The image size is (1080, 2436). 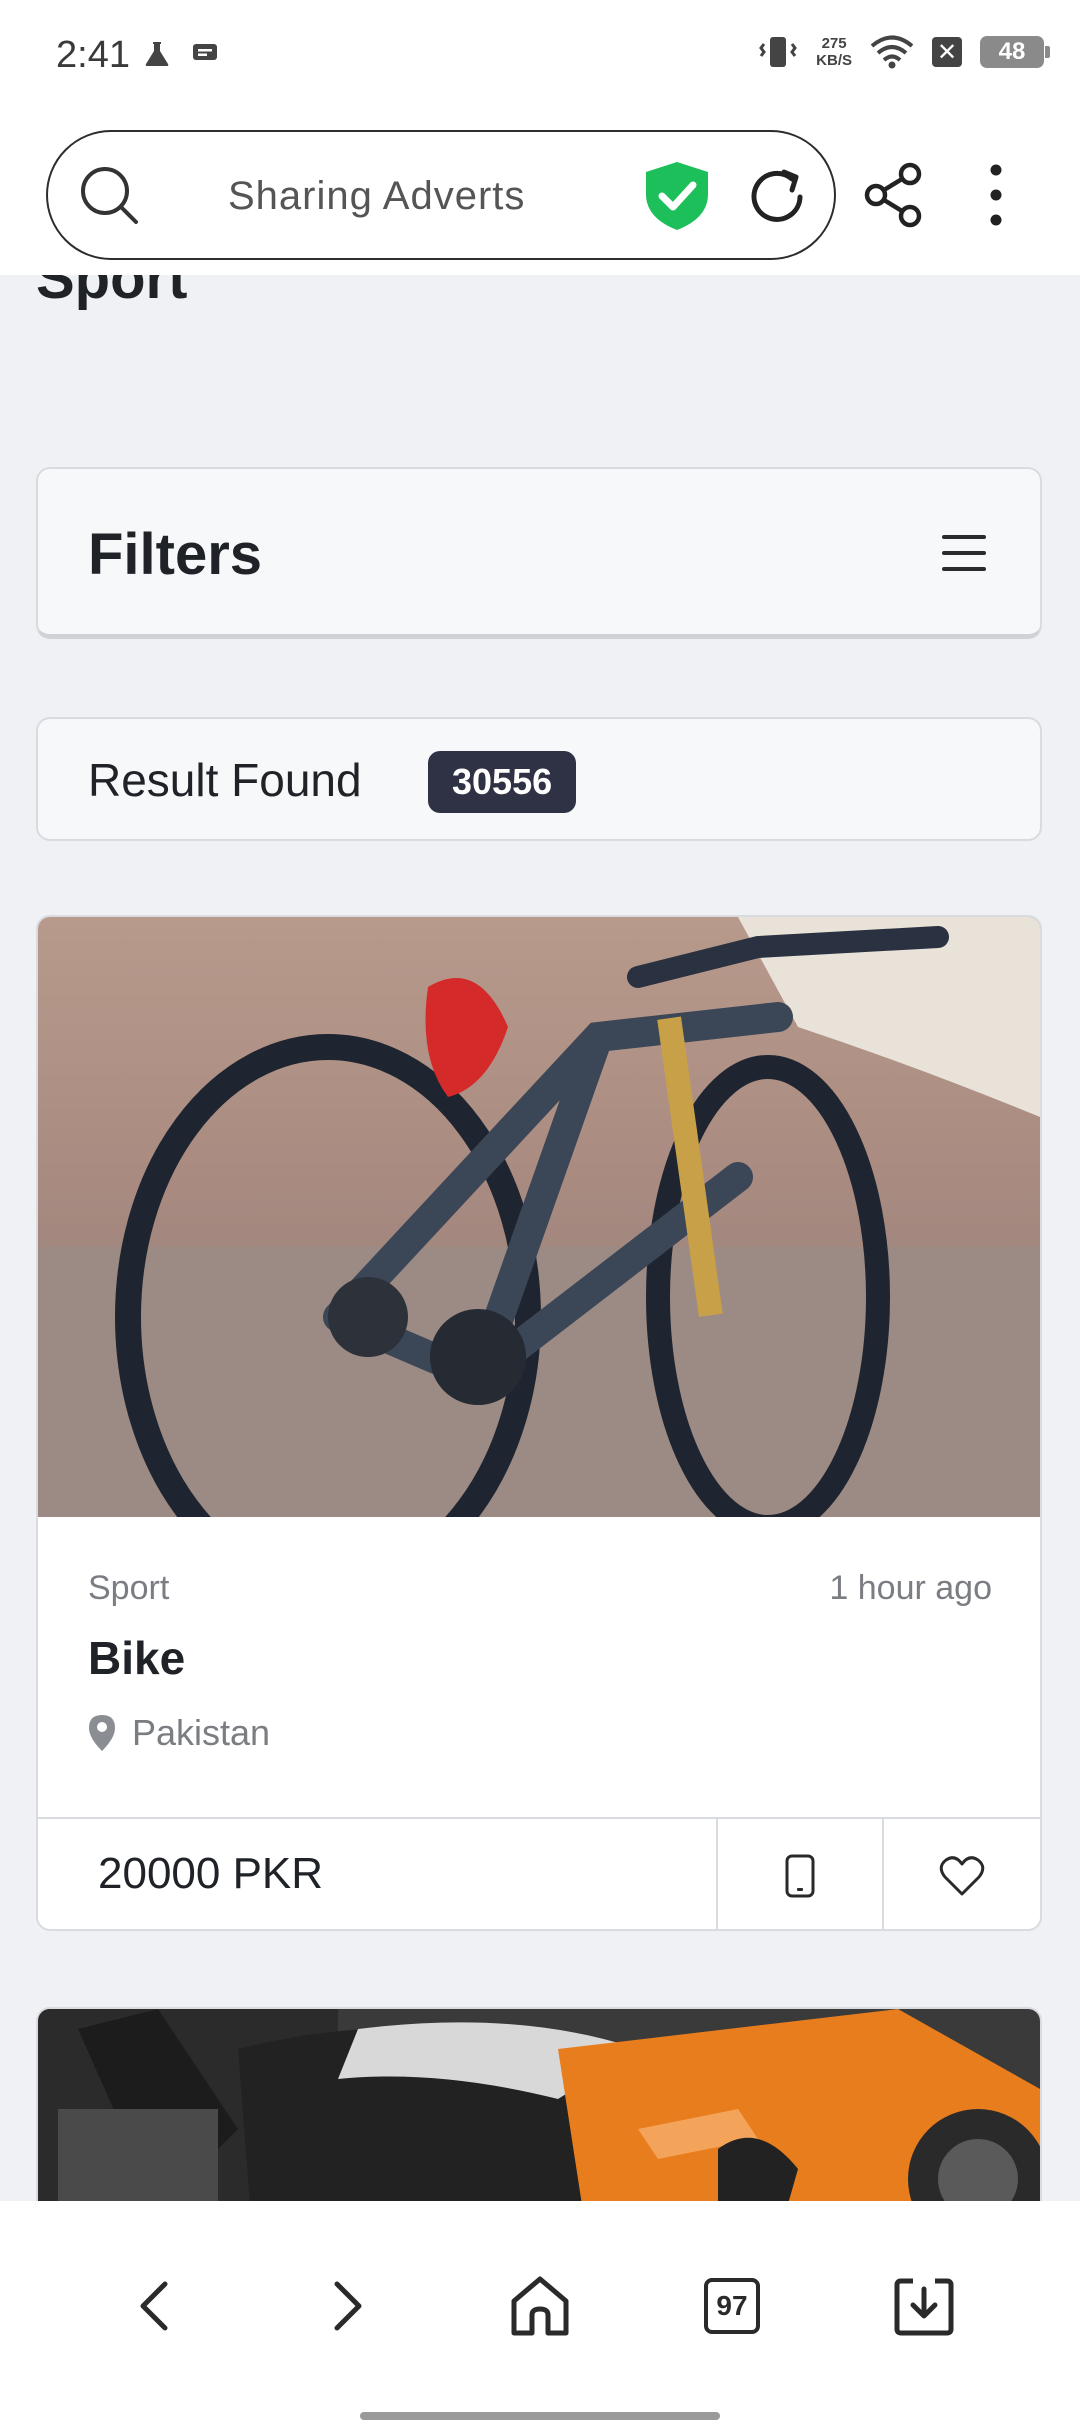 What do you see at coordinates (205, 52) in the screenshot?
I see `message-icon` at bounding box center [205, 52].